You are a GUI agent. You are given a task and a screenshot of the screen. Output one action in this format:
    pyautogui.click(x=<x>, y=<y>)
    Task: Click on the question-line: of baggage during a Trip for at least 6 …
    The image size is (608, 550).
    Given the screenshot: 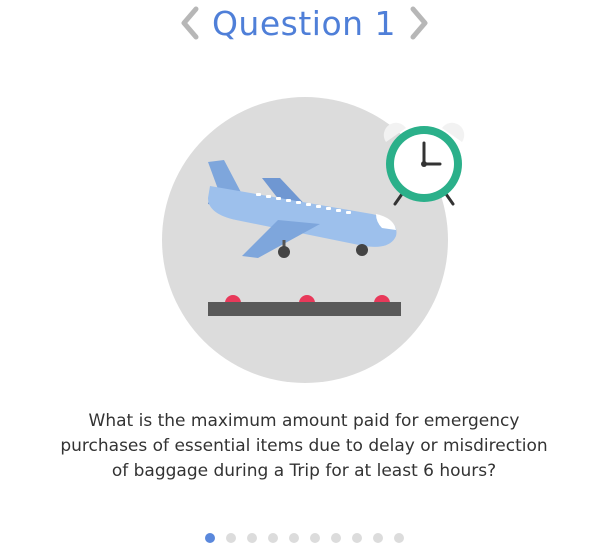 What is the action you would take?
    pyautogui.click(x=304, y=471)
    